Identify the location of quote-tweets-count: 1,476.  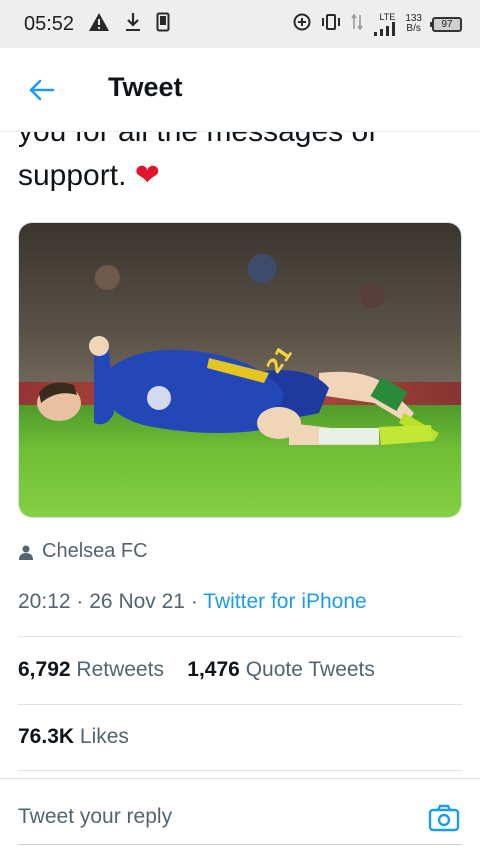
(213, 669).